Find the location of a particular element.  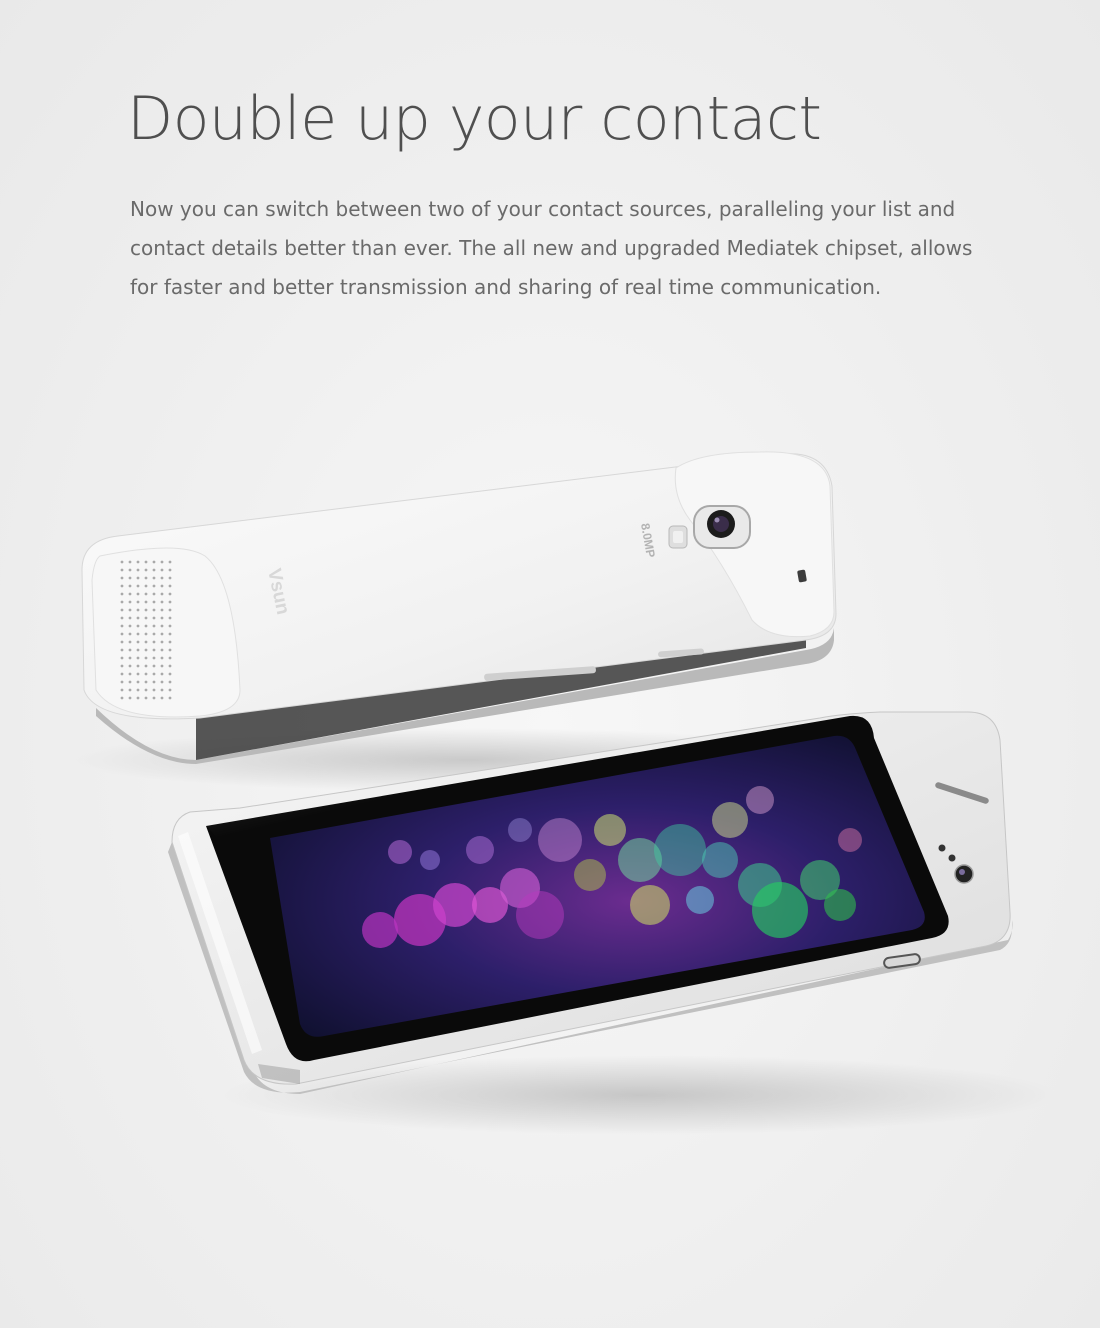

rear-camera-icon is located at coordinates (722, 527).